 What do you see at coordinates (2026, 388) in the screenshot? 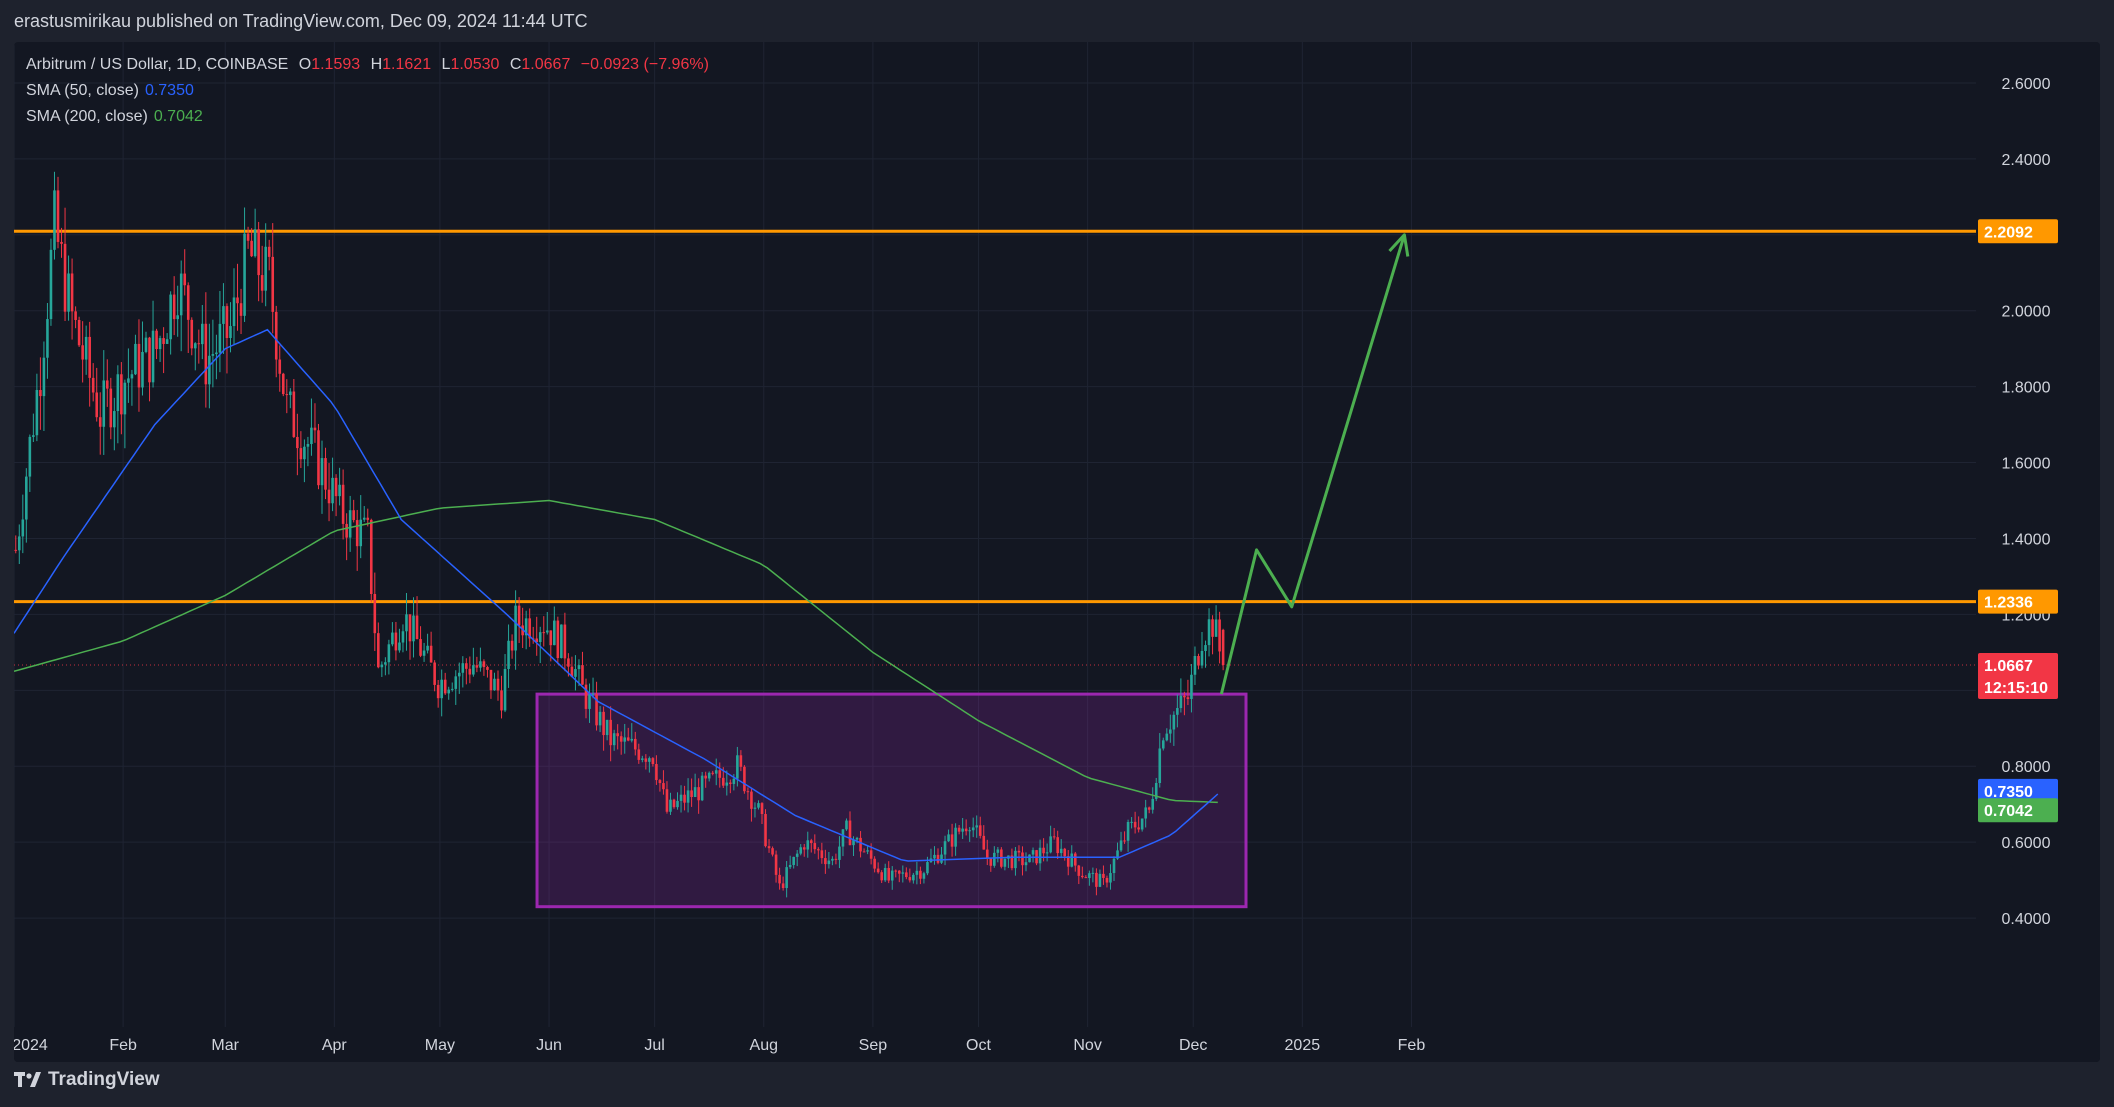
I see `price-tick-label: 1.8000` at bounding box center [2026, 388].